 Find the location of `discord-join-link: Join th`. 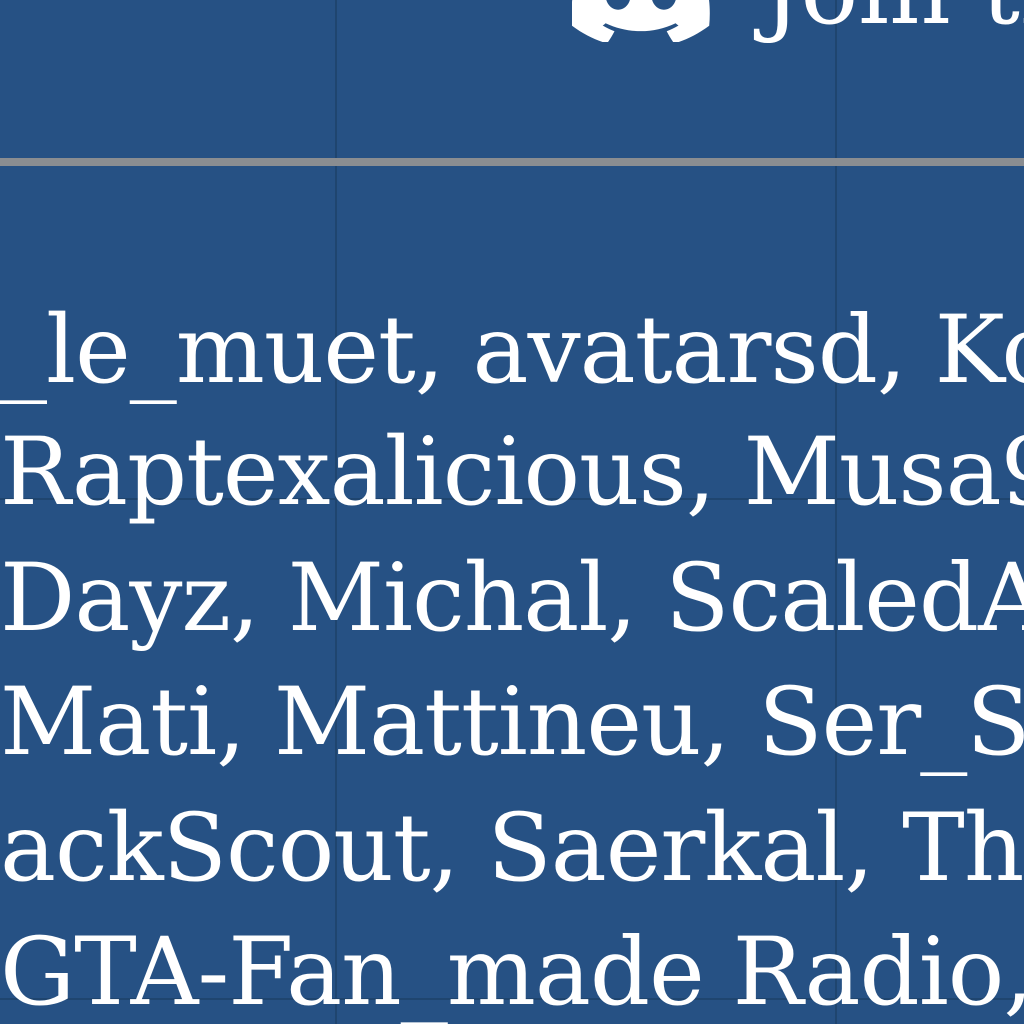

discord-join-link: Join th is located at coordinates (893, 21).